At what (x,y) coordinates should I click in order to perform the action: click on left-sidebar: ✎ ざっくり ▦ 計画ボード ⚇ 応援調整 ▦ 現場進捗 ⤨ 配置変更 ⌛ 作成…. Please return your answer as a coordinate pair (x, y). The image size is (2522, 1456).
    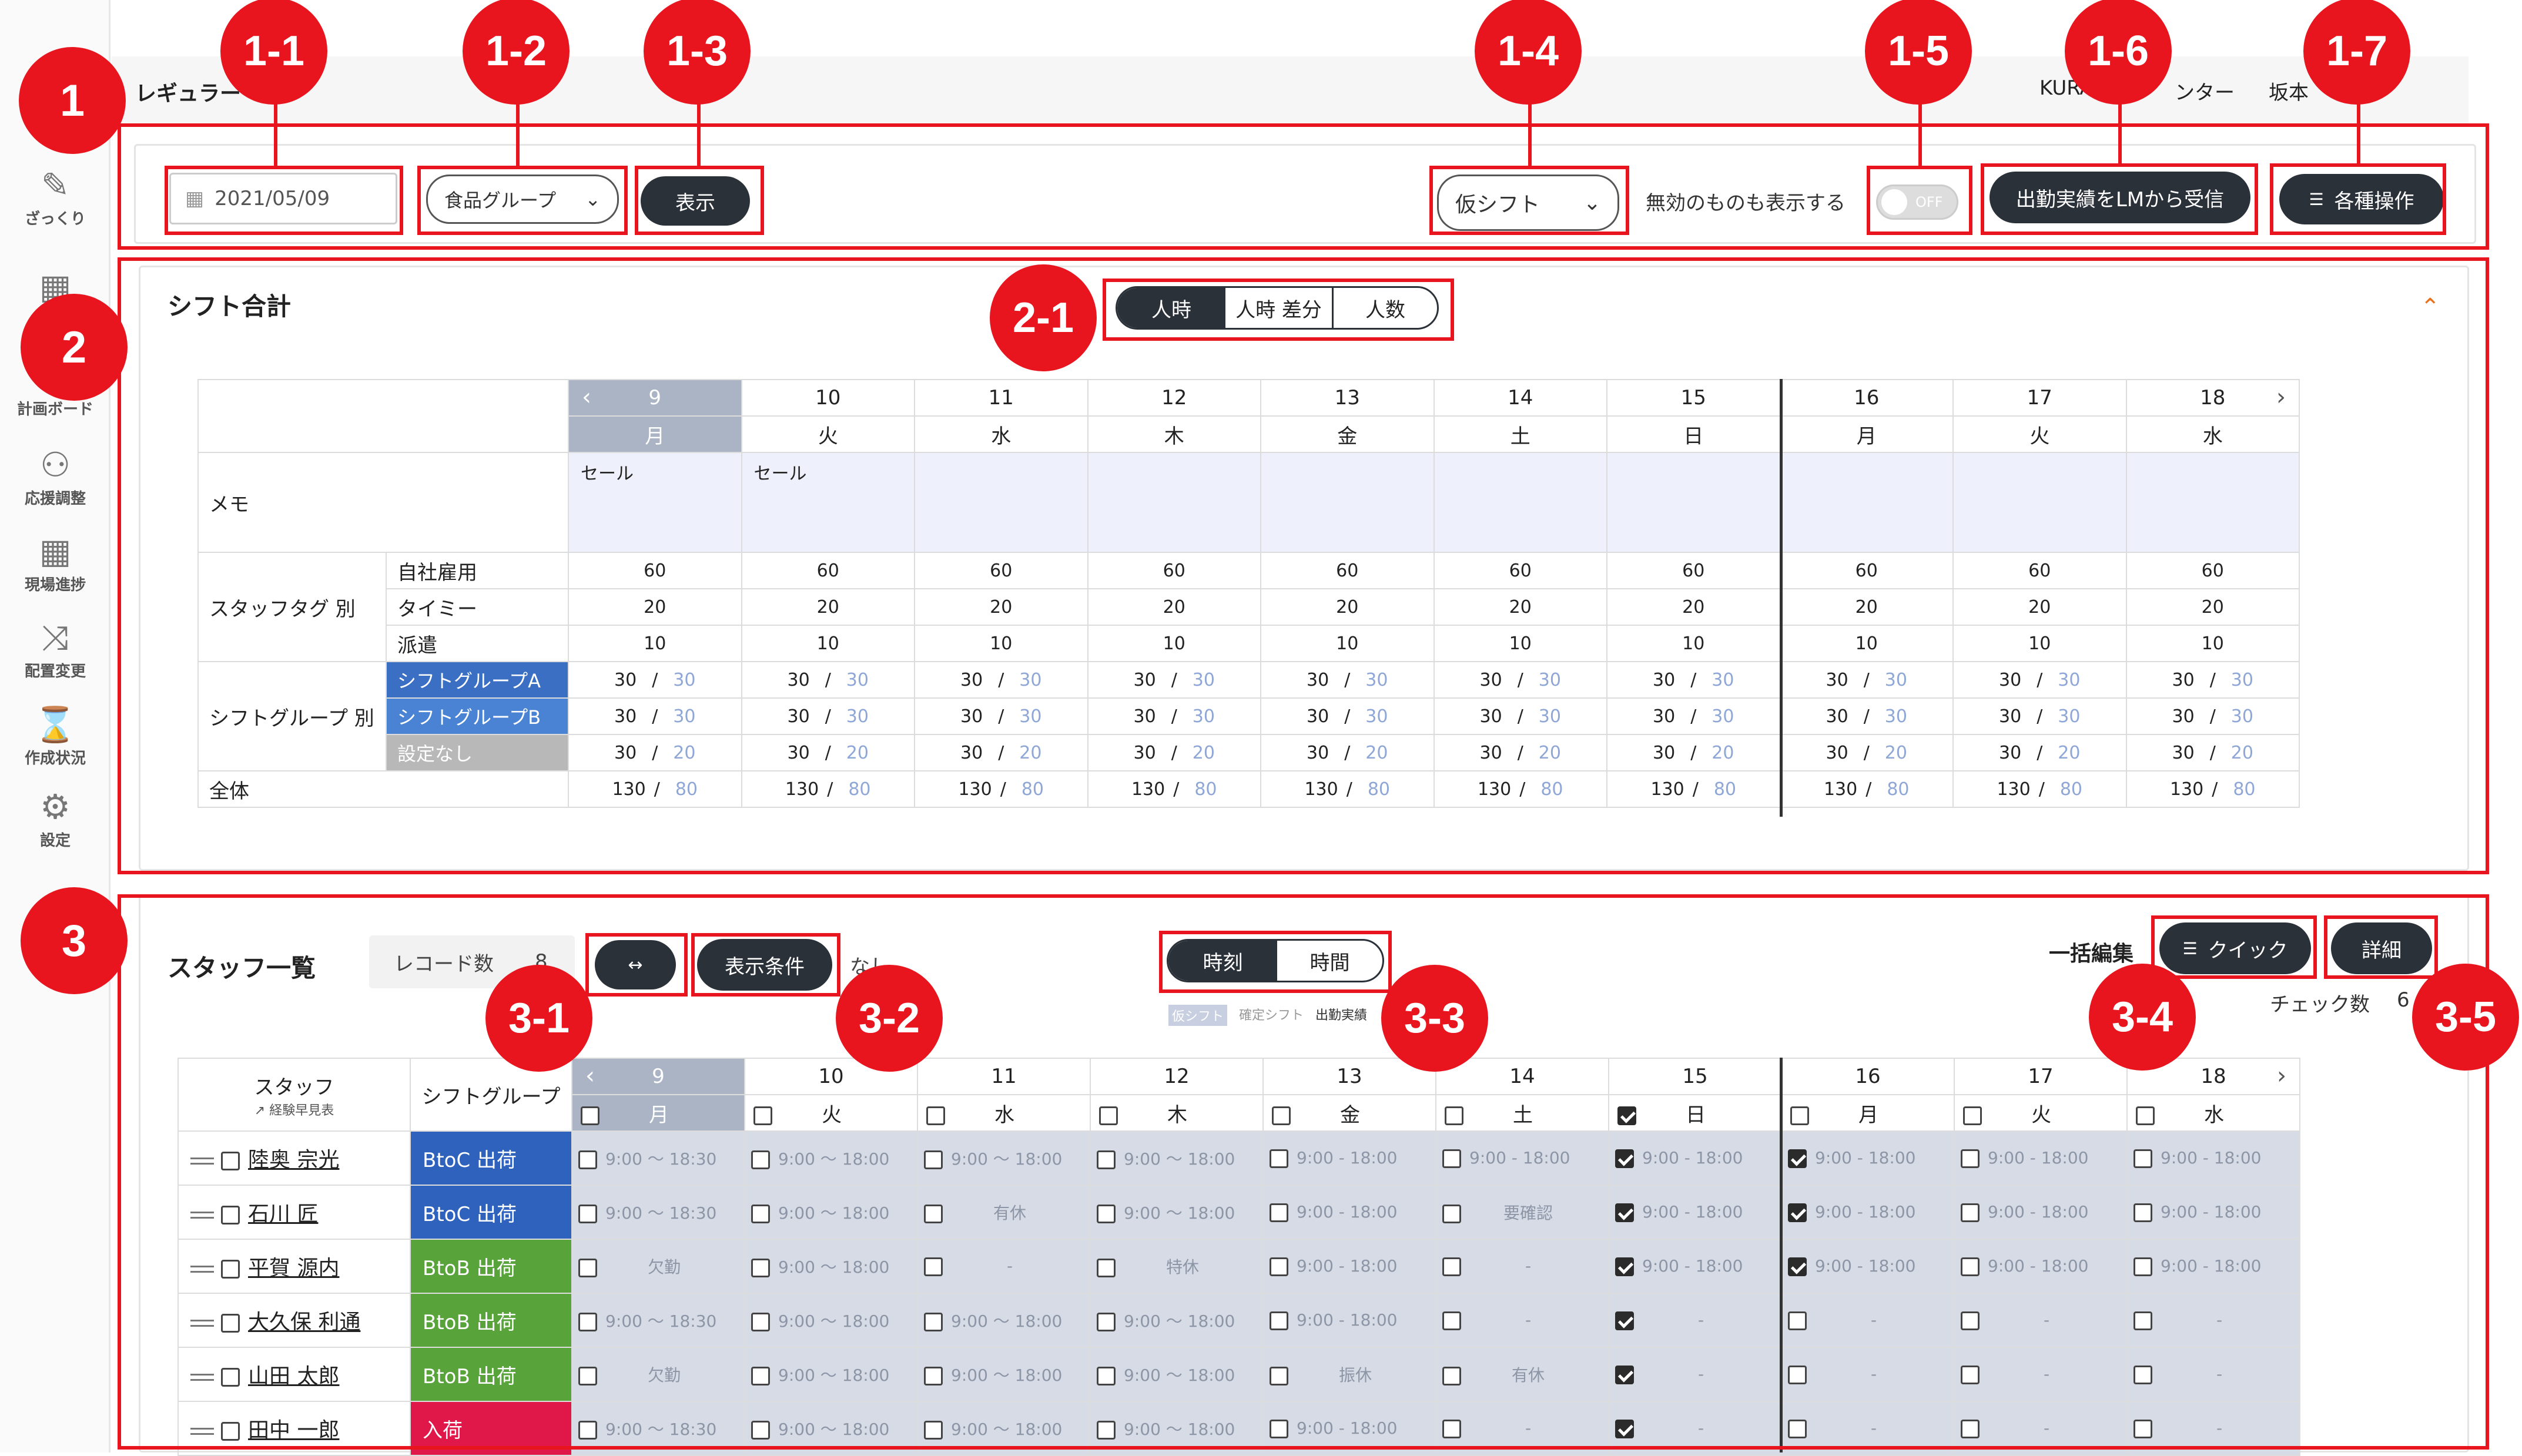
    Looking at the image, I should click on (55, 726).